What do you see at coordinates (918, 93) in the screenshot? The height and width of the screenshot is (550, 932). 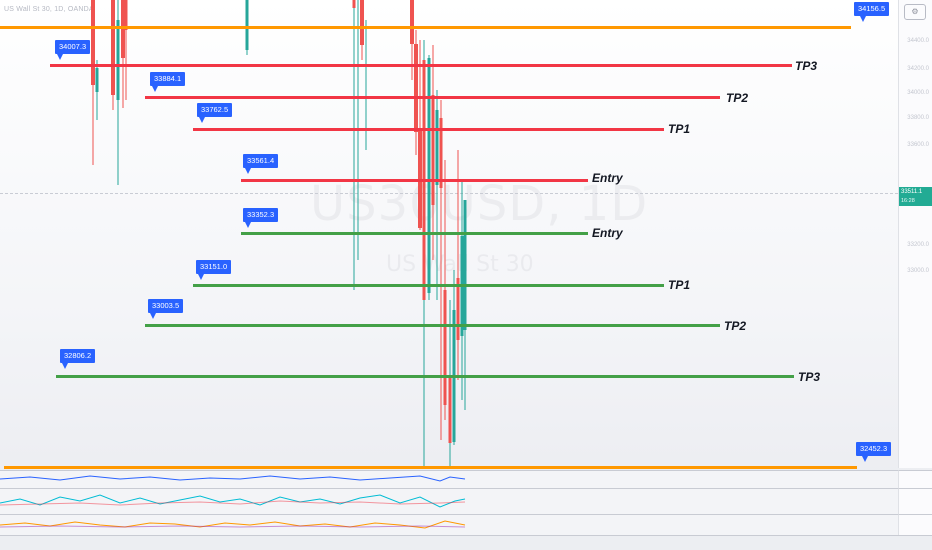 I see `price-tick: 34000.0` at bounding box center [918, 93].